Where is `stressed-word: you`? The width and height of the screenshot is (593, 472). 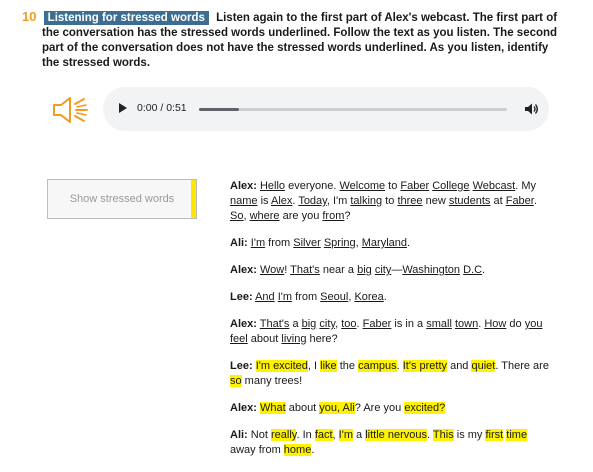 stressed-word: you is located at coordinates (533, 324).